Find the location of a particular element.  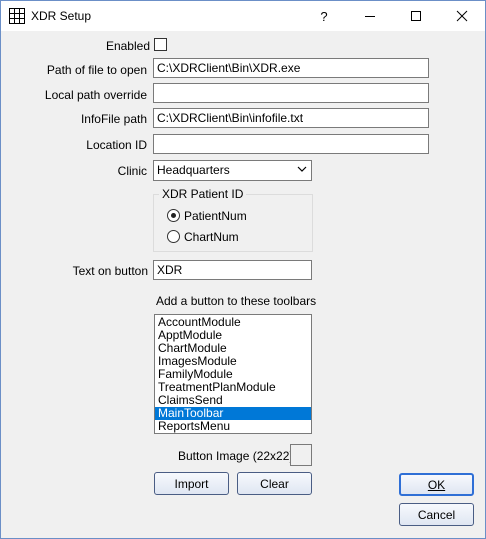

close-button is located at coordinates (462, 16).